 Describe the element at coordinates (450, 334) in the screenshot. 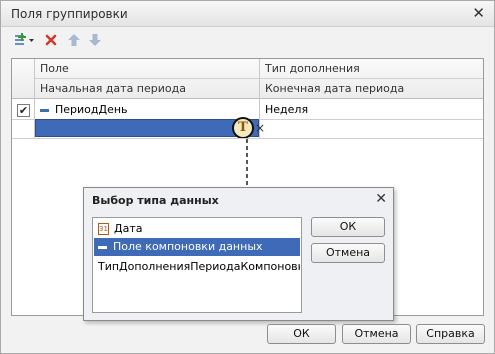

I see `help-button: Справка` at that location.